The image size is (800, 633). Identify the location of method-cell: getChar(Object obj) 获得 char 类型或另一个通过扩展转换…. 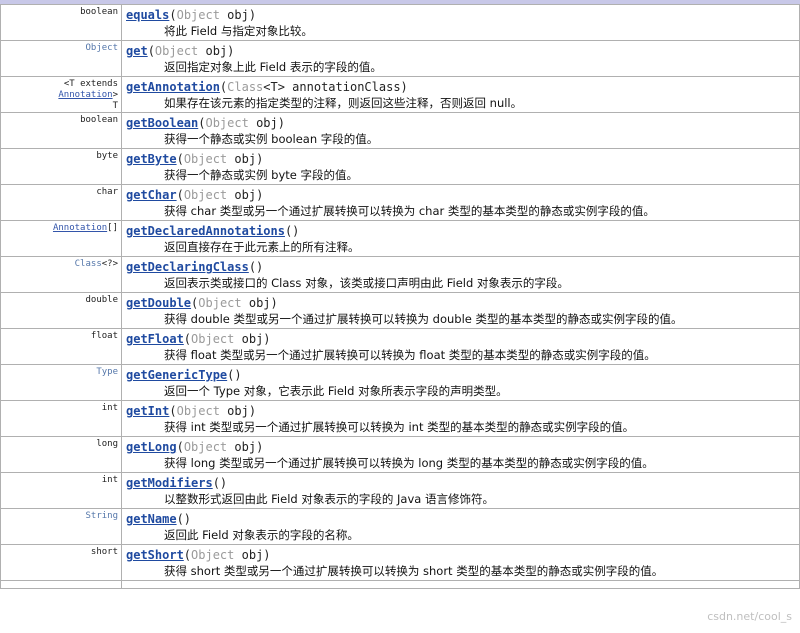
(460, 202).